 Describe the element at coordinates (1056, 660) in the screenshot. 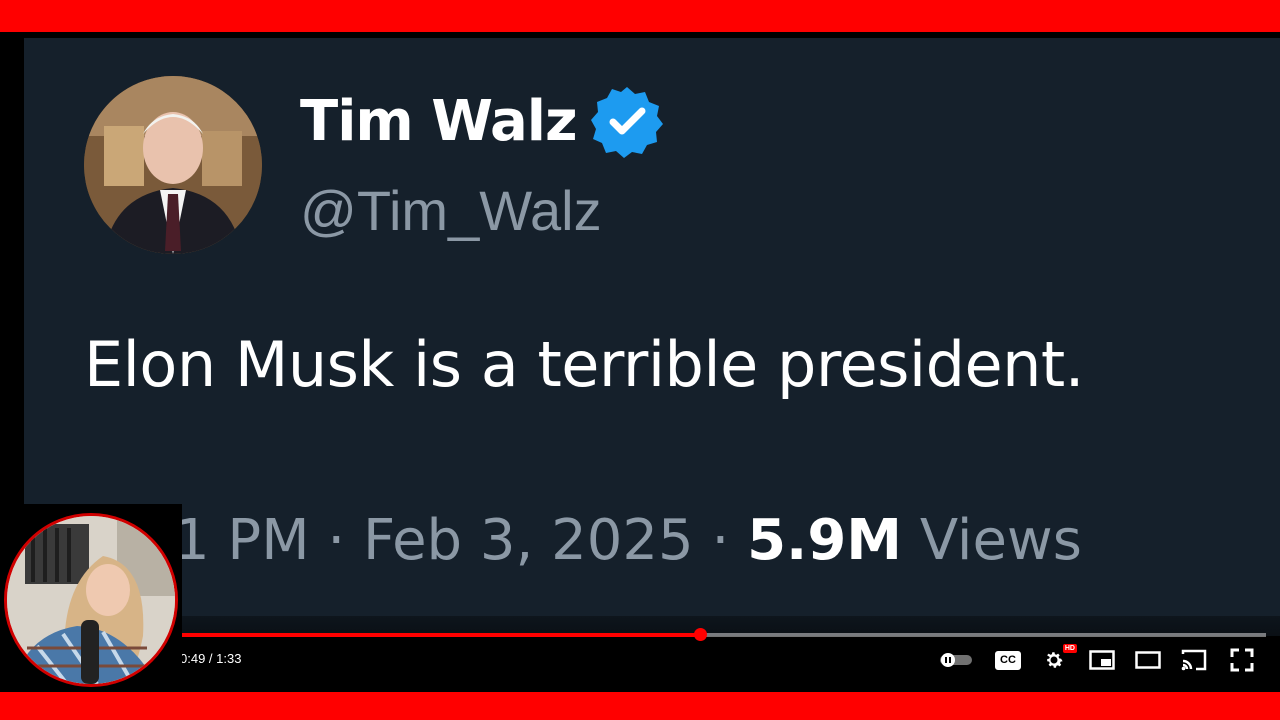

I see `gear-icon: HD` at that location.